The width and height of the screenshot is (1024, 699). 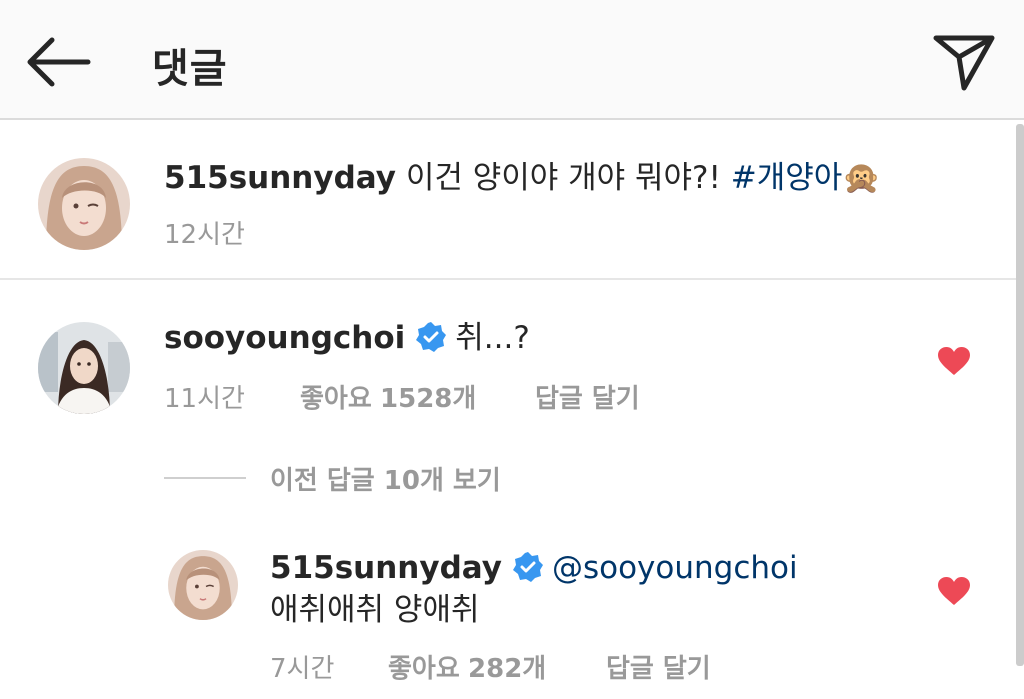 I want to click on arrow-left-icon, so click(x=59, y=62).